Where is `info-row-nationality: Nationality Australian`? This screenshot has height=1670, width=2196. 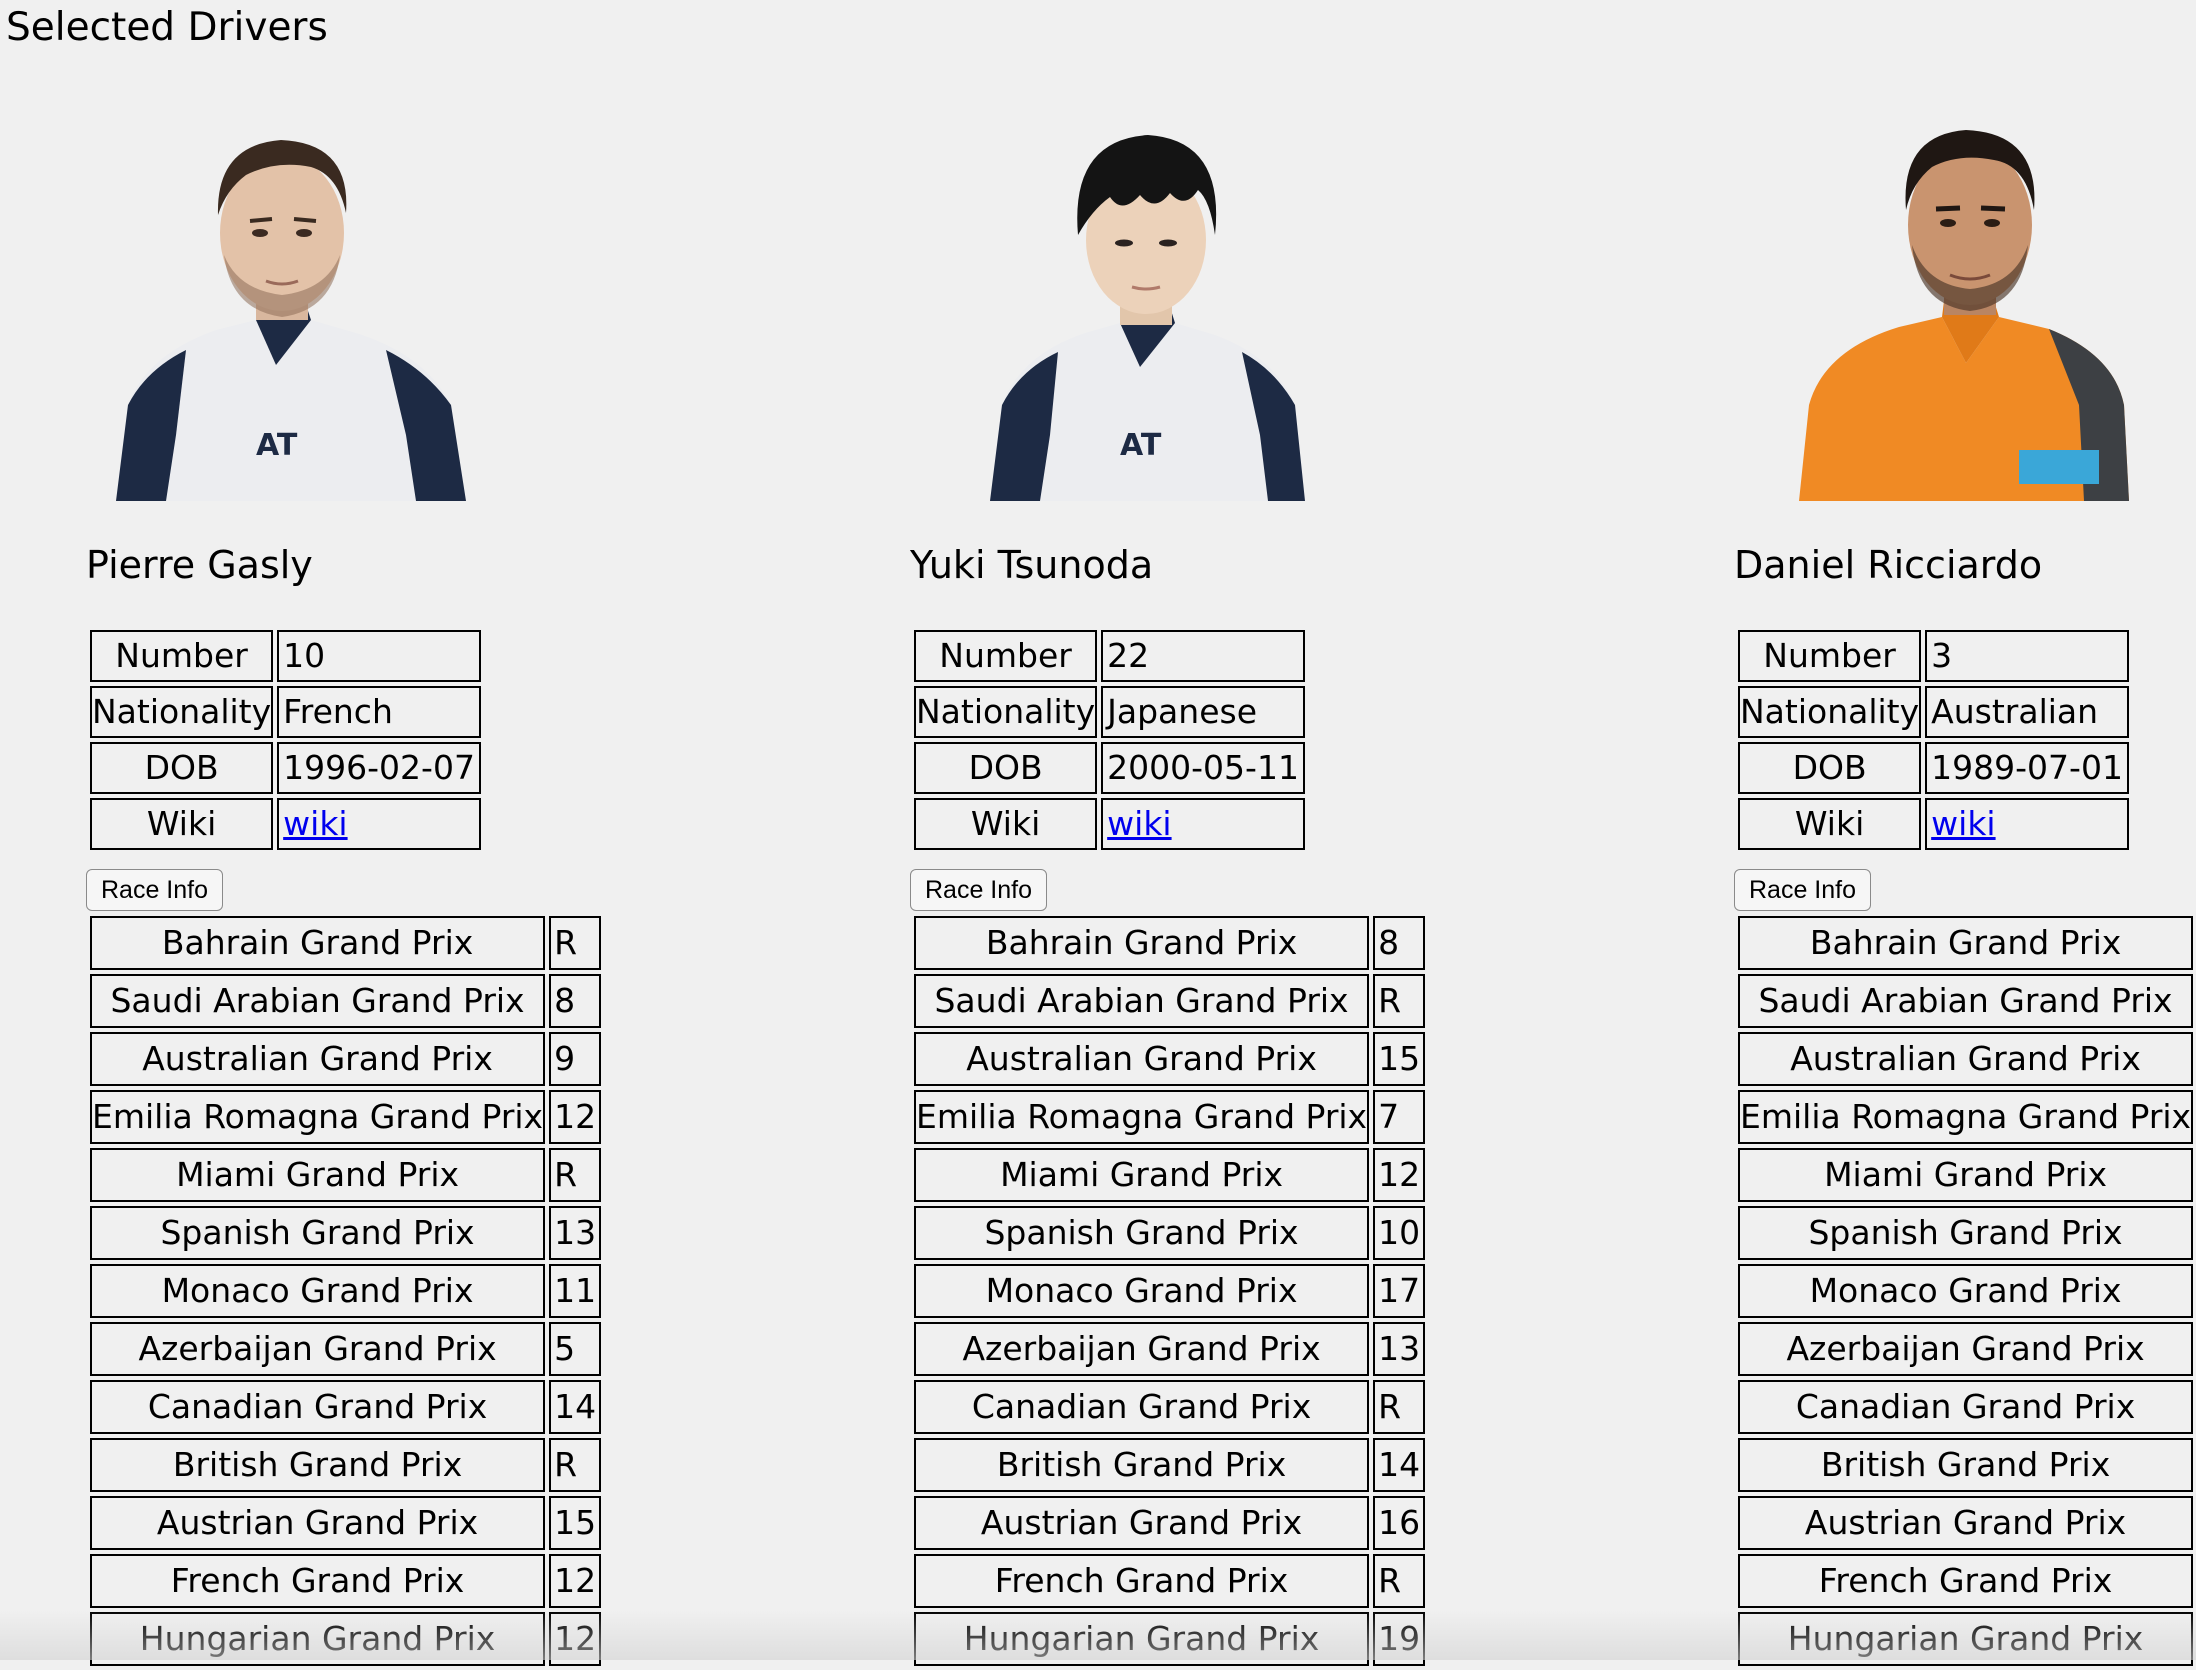
info-row-nationality: Nationality Australian is located at coordinates (1933, 712).